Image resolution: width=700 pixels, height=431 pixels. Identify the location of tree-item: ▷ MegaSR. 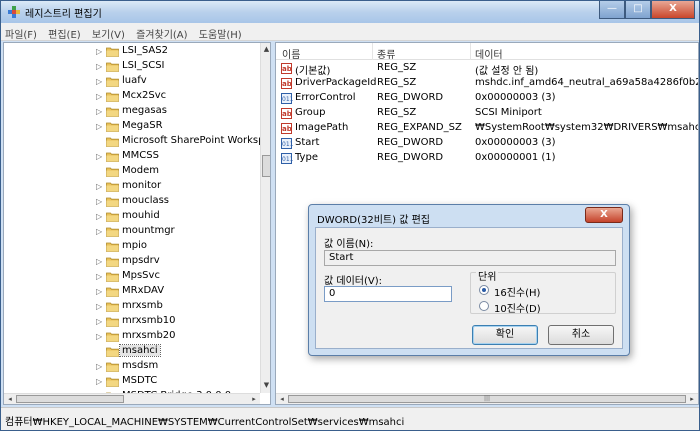
(131, 126).